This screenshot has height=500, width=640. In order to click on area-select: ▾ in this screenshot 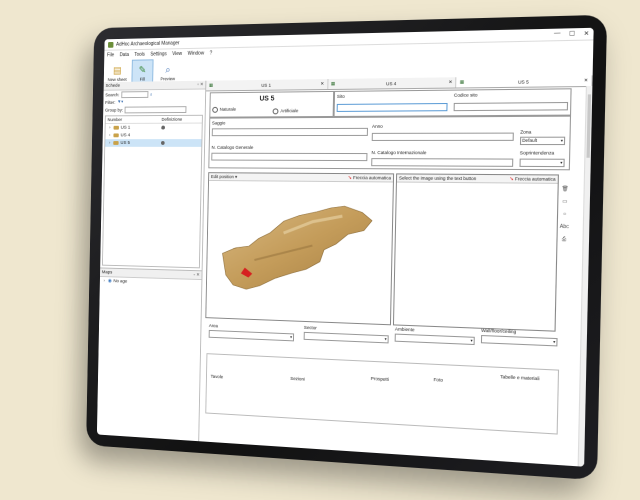, I will do `click(251, 335)`.